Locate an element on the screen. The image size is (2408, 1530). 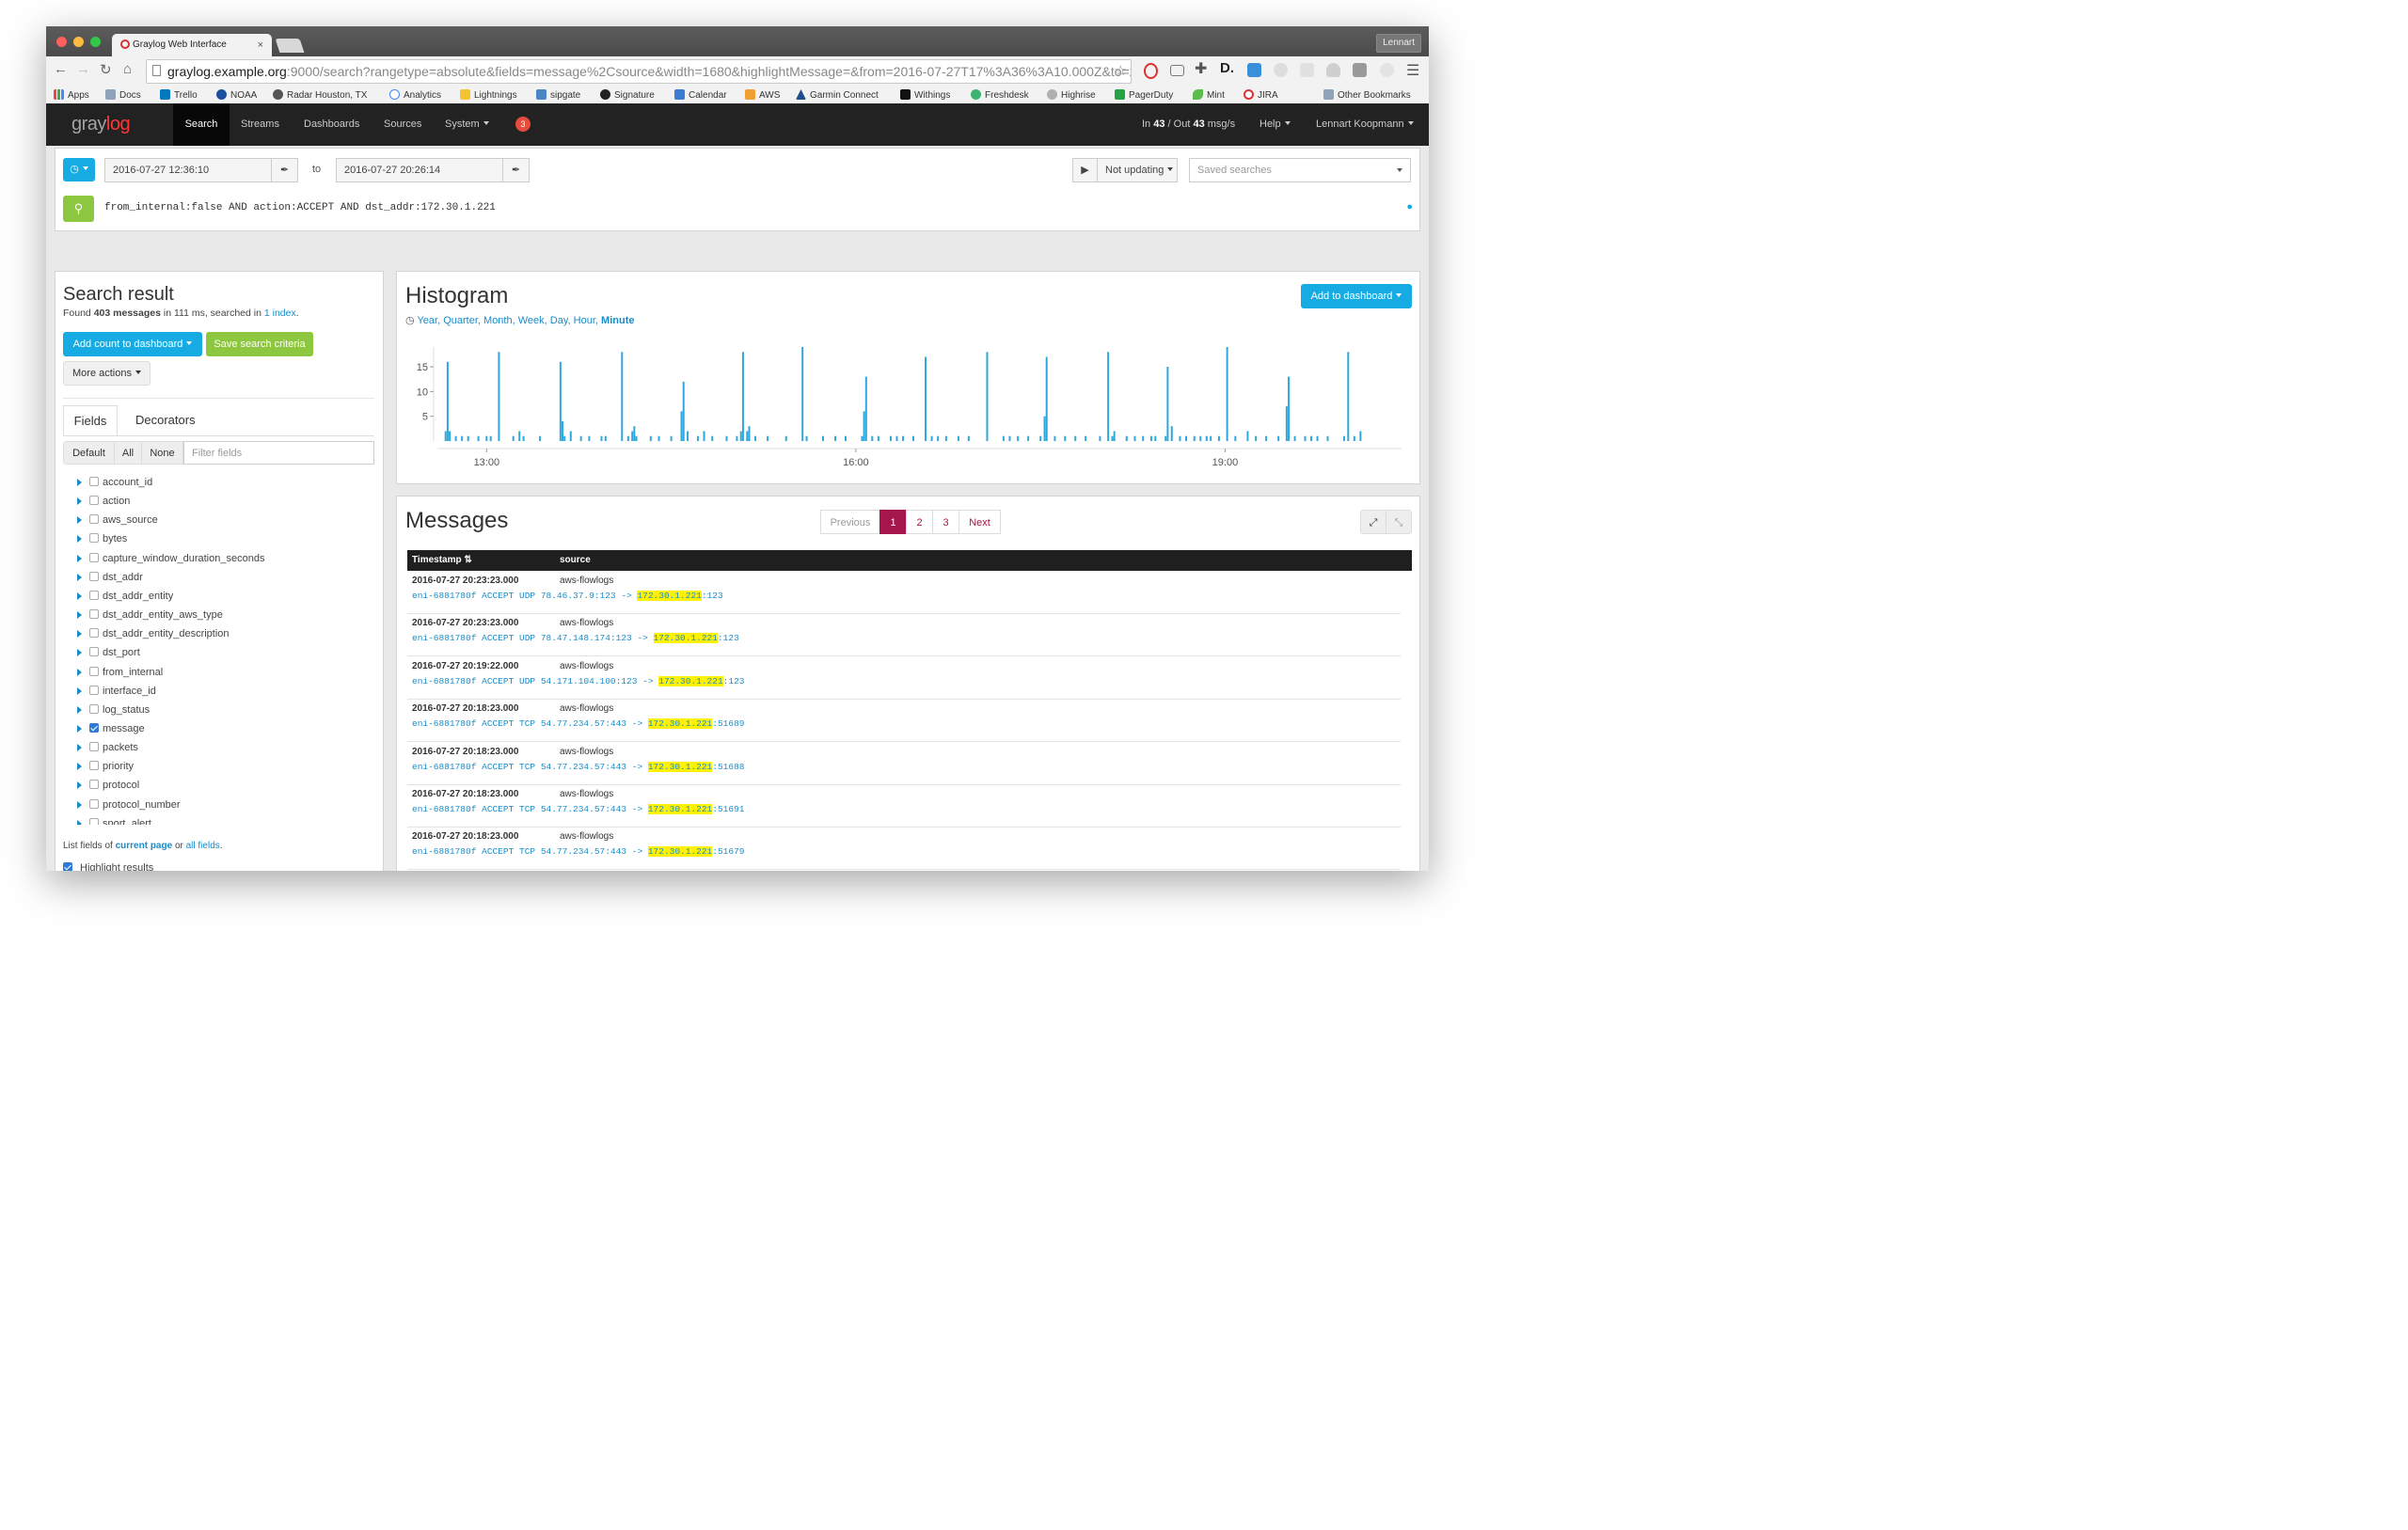
bookmark-withings: Withings is located at coordinates (925, 95).